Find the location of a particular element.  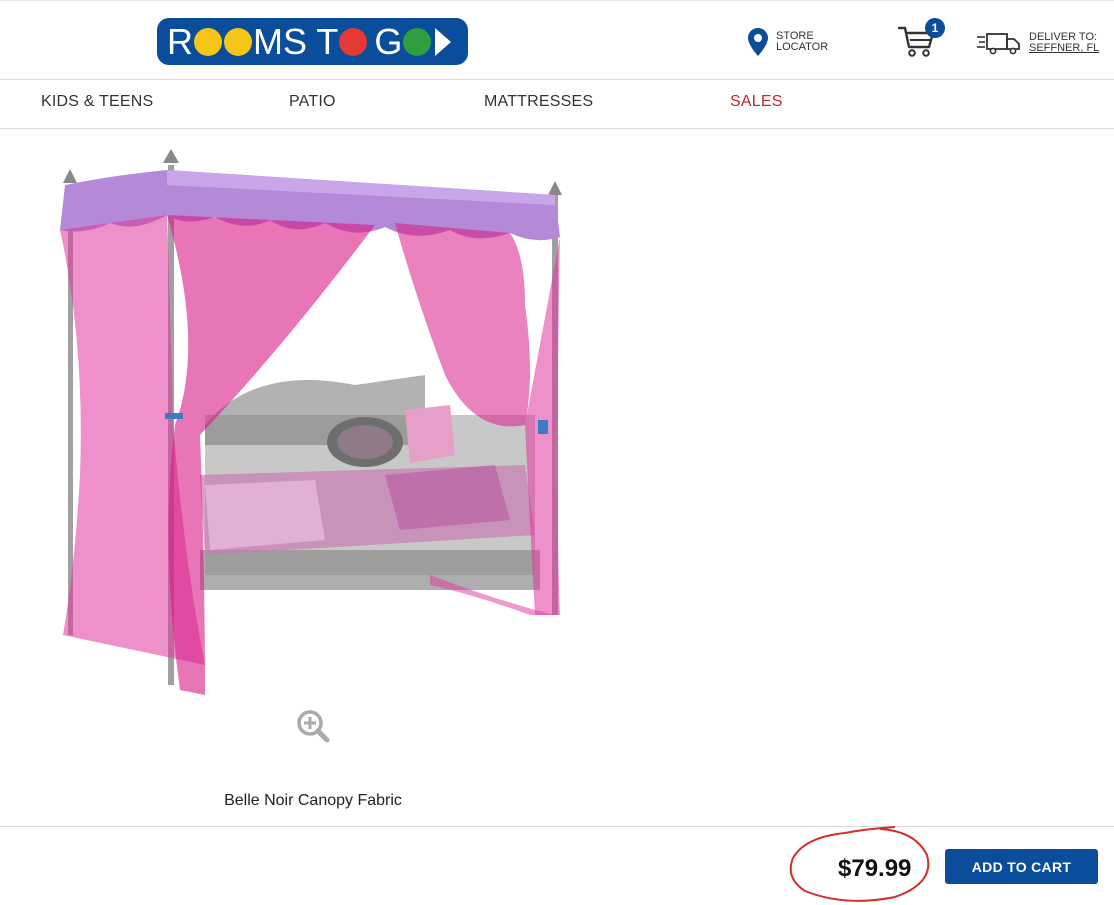

product-title: Belle Noir Canopy Fabric is located at coordinates (313, 800).